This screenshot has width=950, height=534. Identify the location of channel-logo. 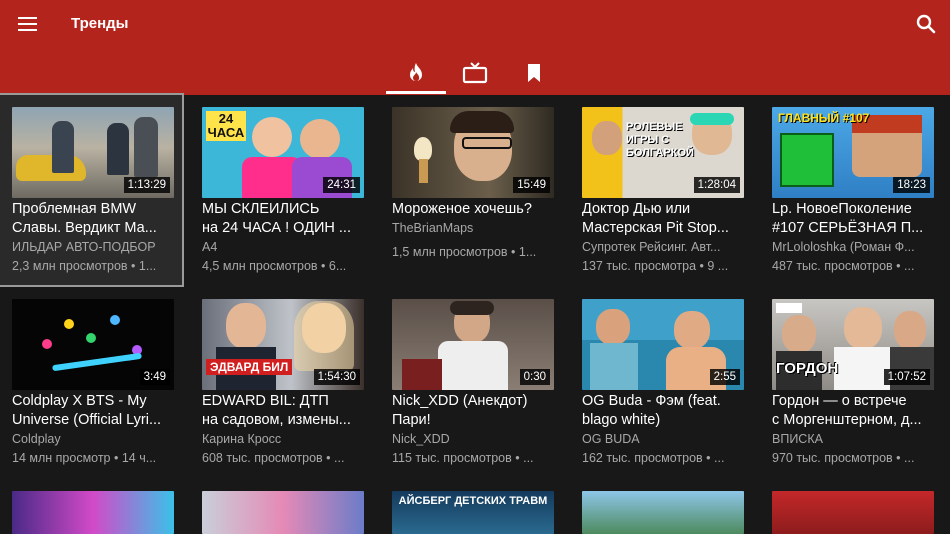
(789, 308).